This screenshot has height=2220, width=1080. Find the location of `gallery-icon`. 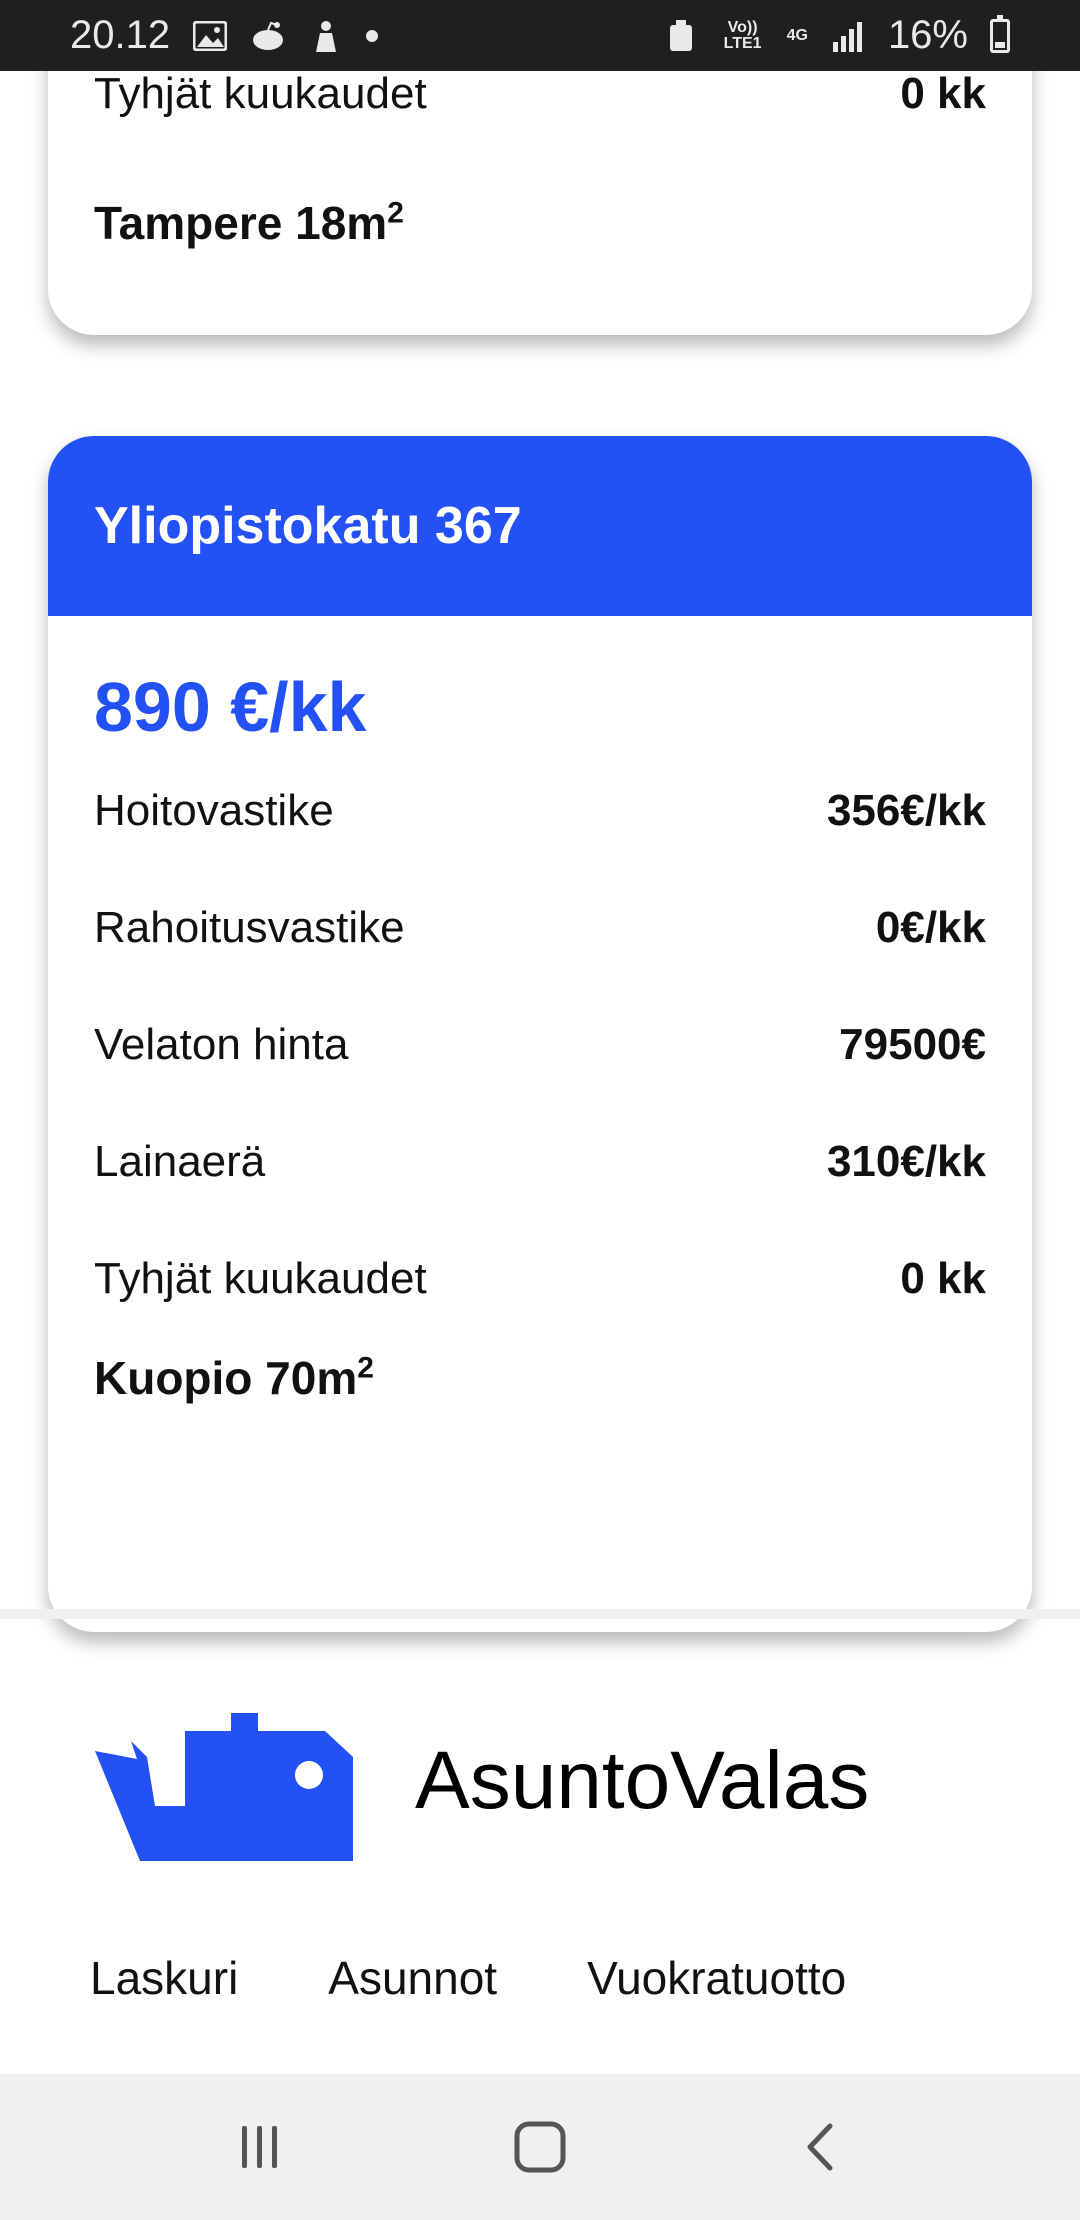

gallery-icon is located at coordinates (210, 36).